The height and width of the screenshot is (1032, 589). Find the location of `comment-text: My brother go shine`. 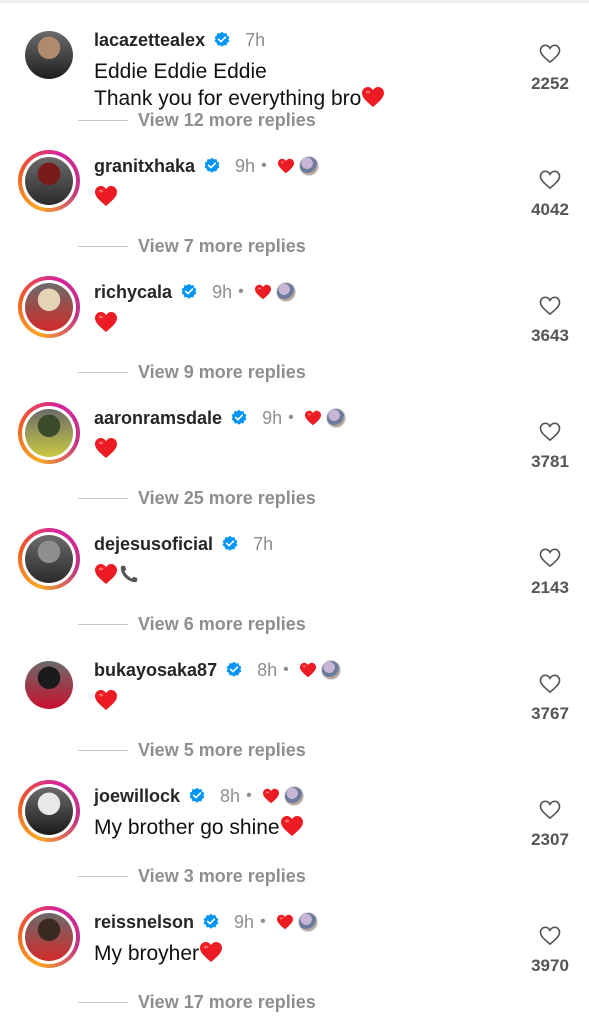

comment-text: My brother go shine is located at coordinates (199, 827).